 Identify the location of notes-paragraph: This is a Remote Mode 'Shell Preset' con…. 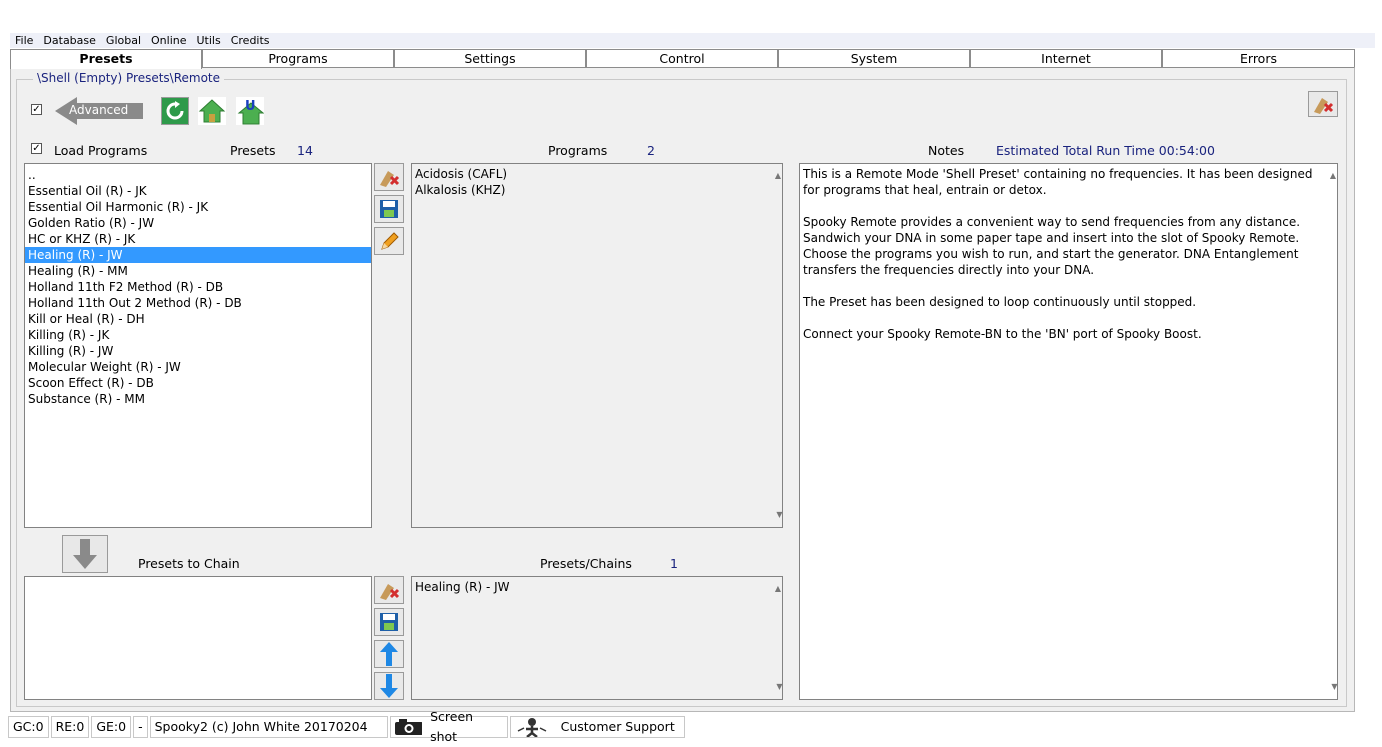
(1058, 182).